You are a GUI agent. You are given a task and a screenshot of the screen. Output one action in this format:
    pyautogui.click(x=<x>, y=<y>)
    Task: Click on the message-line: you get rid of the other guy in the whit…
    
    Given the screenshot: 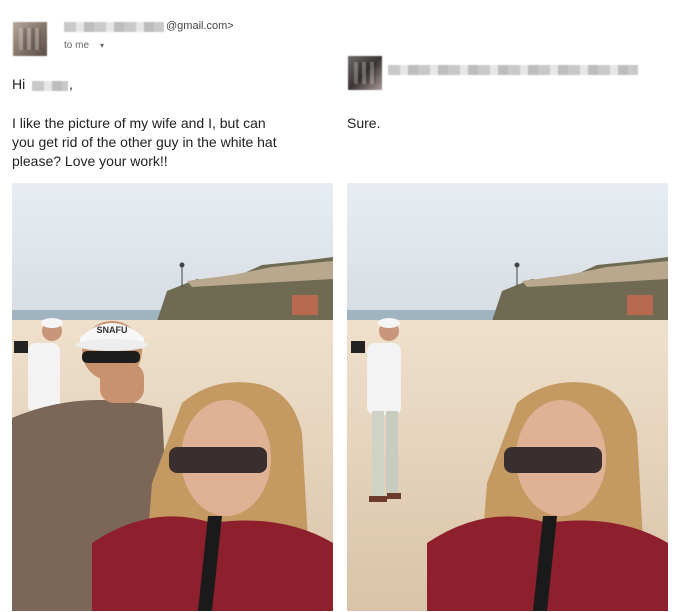 What is the action you would take?
    pyautogui.click(x=144, y=142)
    